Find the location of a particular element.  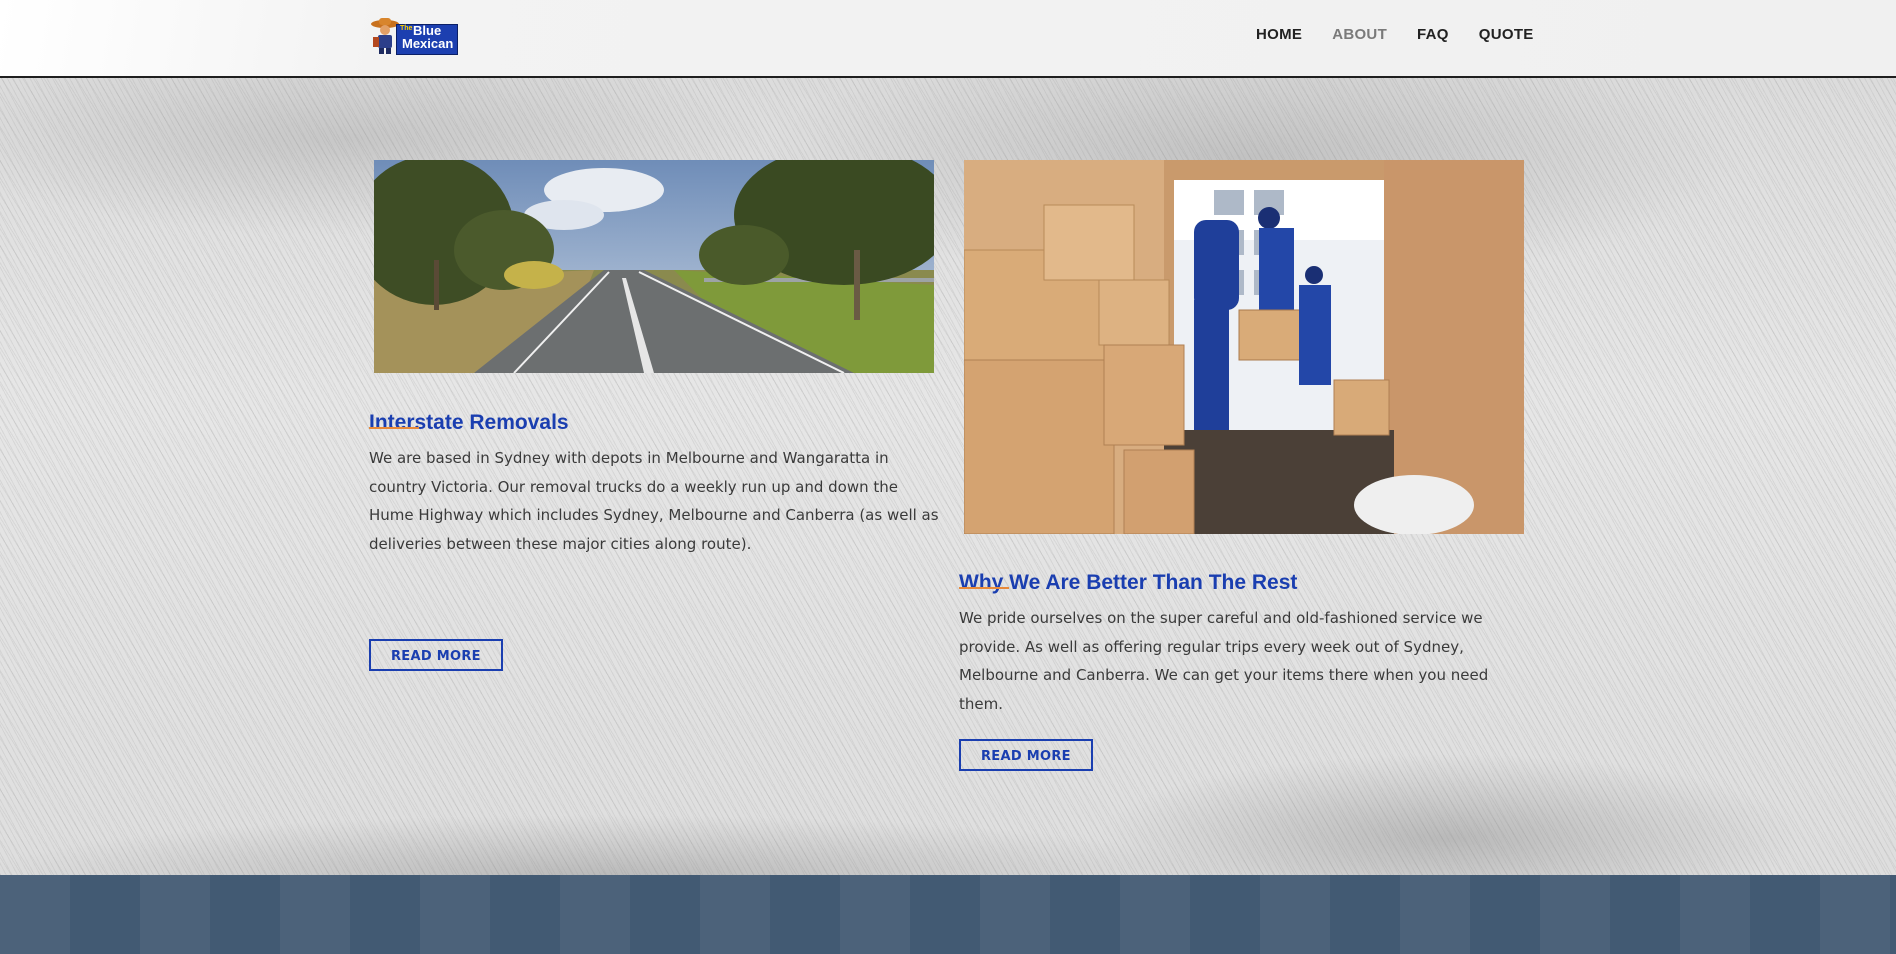

nav-about: ABOUT is located at coordinates (1359, 34).